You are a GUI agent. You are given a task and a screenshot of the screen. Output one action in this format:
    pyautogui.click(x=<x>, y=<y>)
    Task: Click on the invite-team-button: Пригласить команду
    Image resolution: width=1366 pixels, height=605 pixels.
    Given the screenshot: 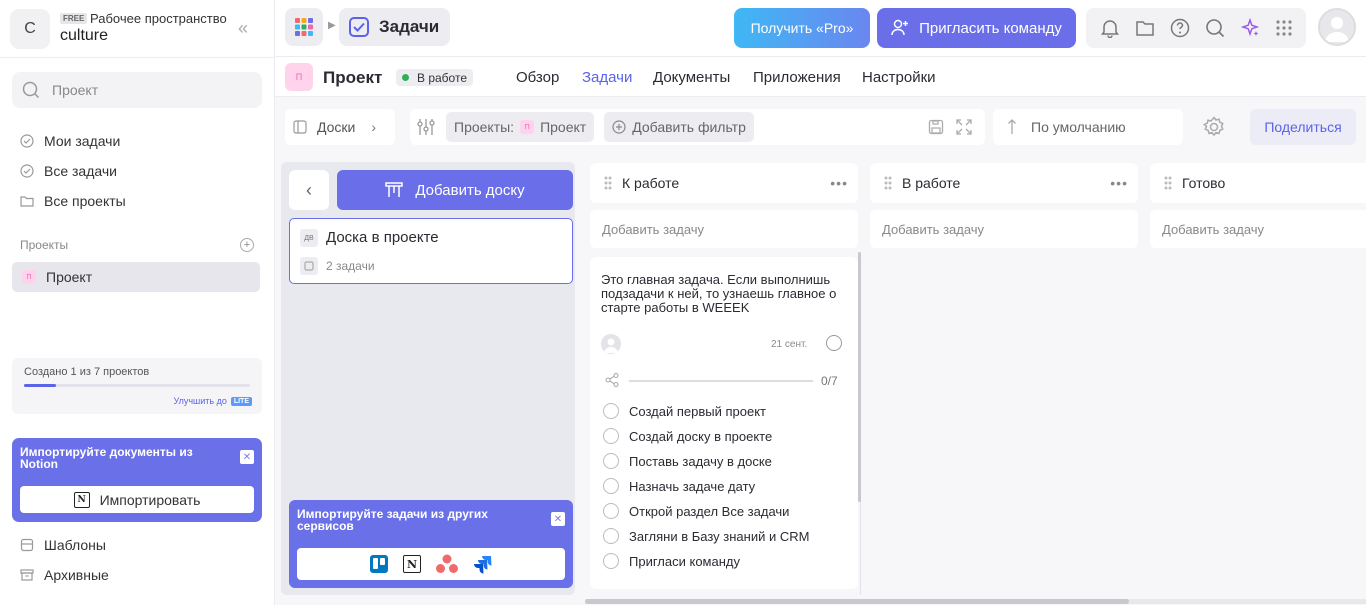 What is the action you would take?
    pyautogui.click(x=976, y=28)
    